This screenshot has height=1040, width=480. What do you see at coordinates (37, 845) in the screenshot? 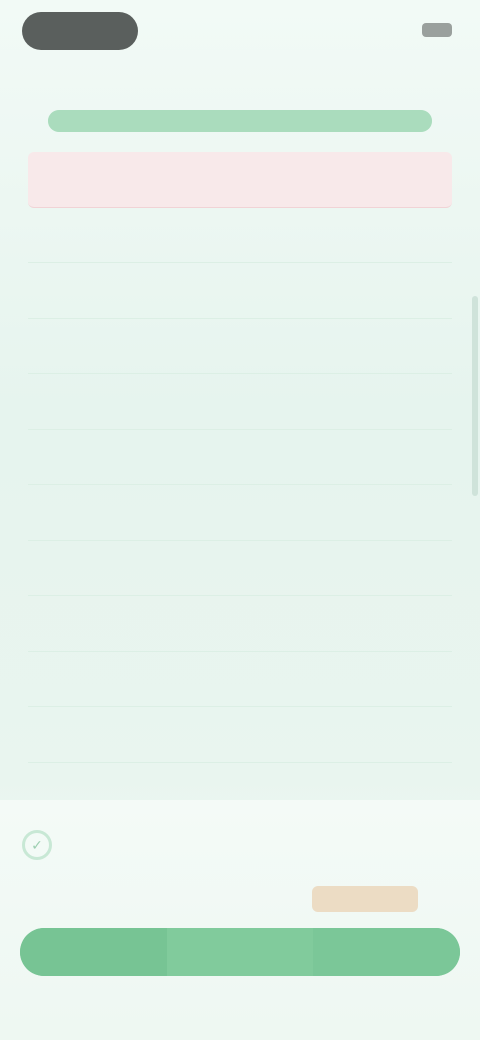
I see `check-circle-icon: ✓` at bounding box center [37, 845].